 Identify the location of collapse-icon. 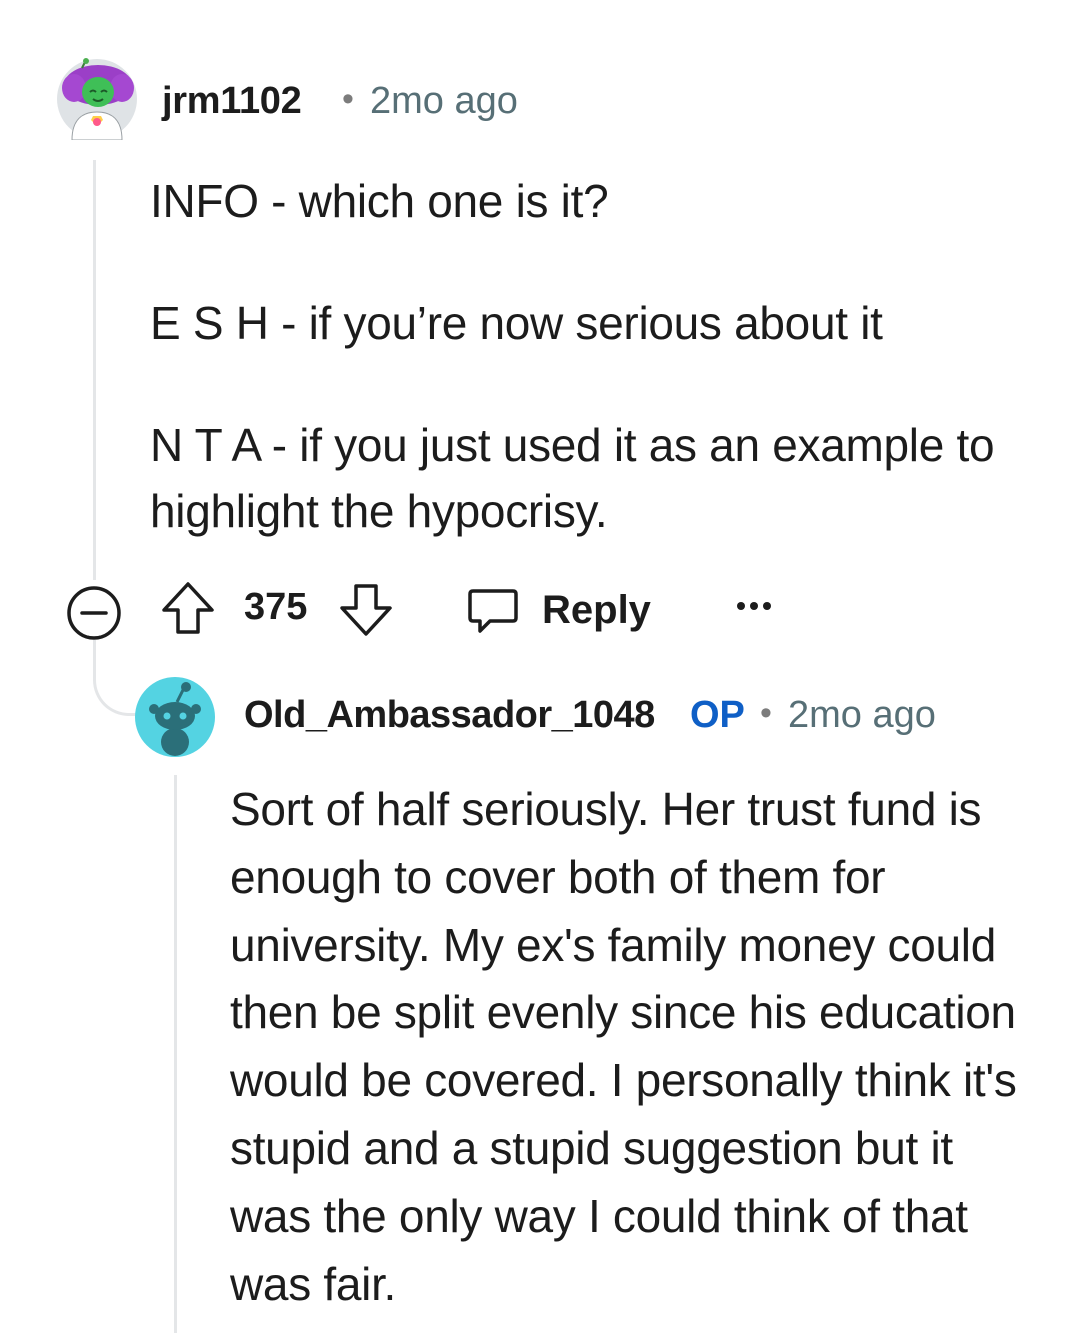
(94, 613).